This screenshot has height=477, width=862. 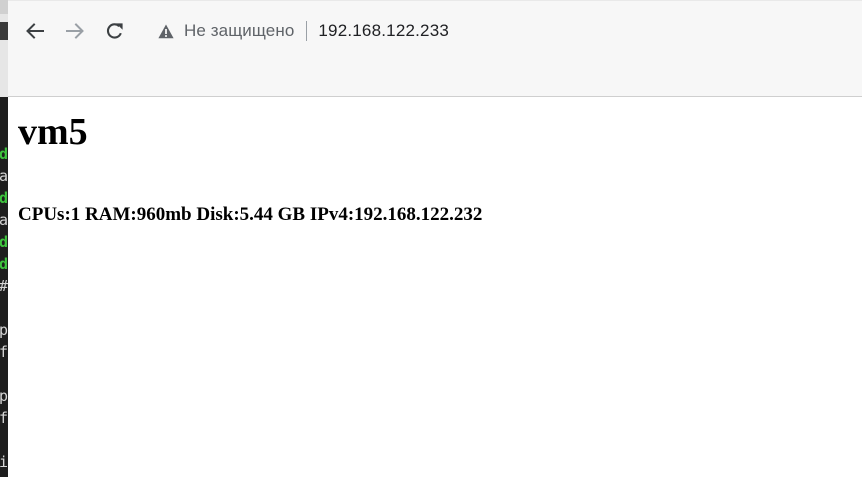 What do you see at coordinates (4, 310) in the screenshot?
I see `terminal-output: dadadd#pfpfie` at bounding box center [4, 310].